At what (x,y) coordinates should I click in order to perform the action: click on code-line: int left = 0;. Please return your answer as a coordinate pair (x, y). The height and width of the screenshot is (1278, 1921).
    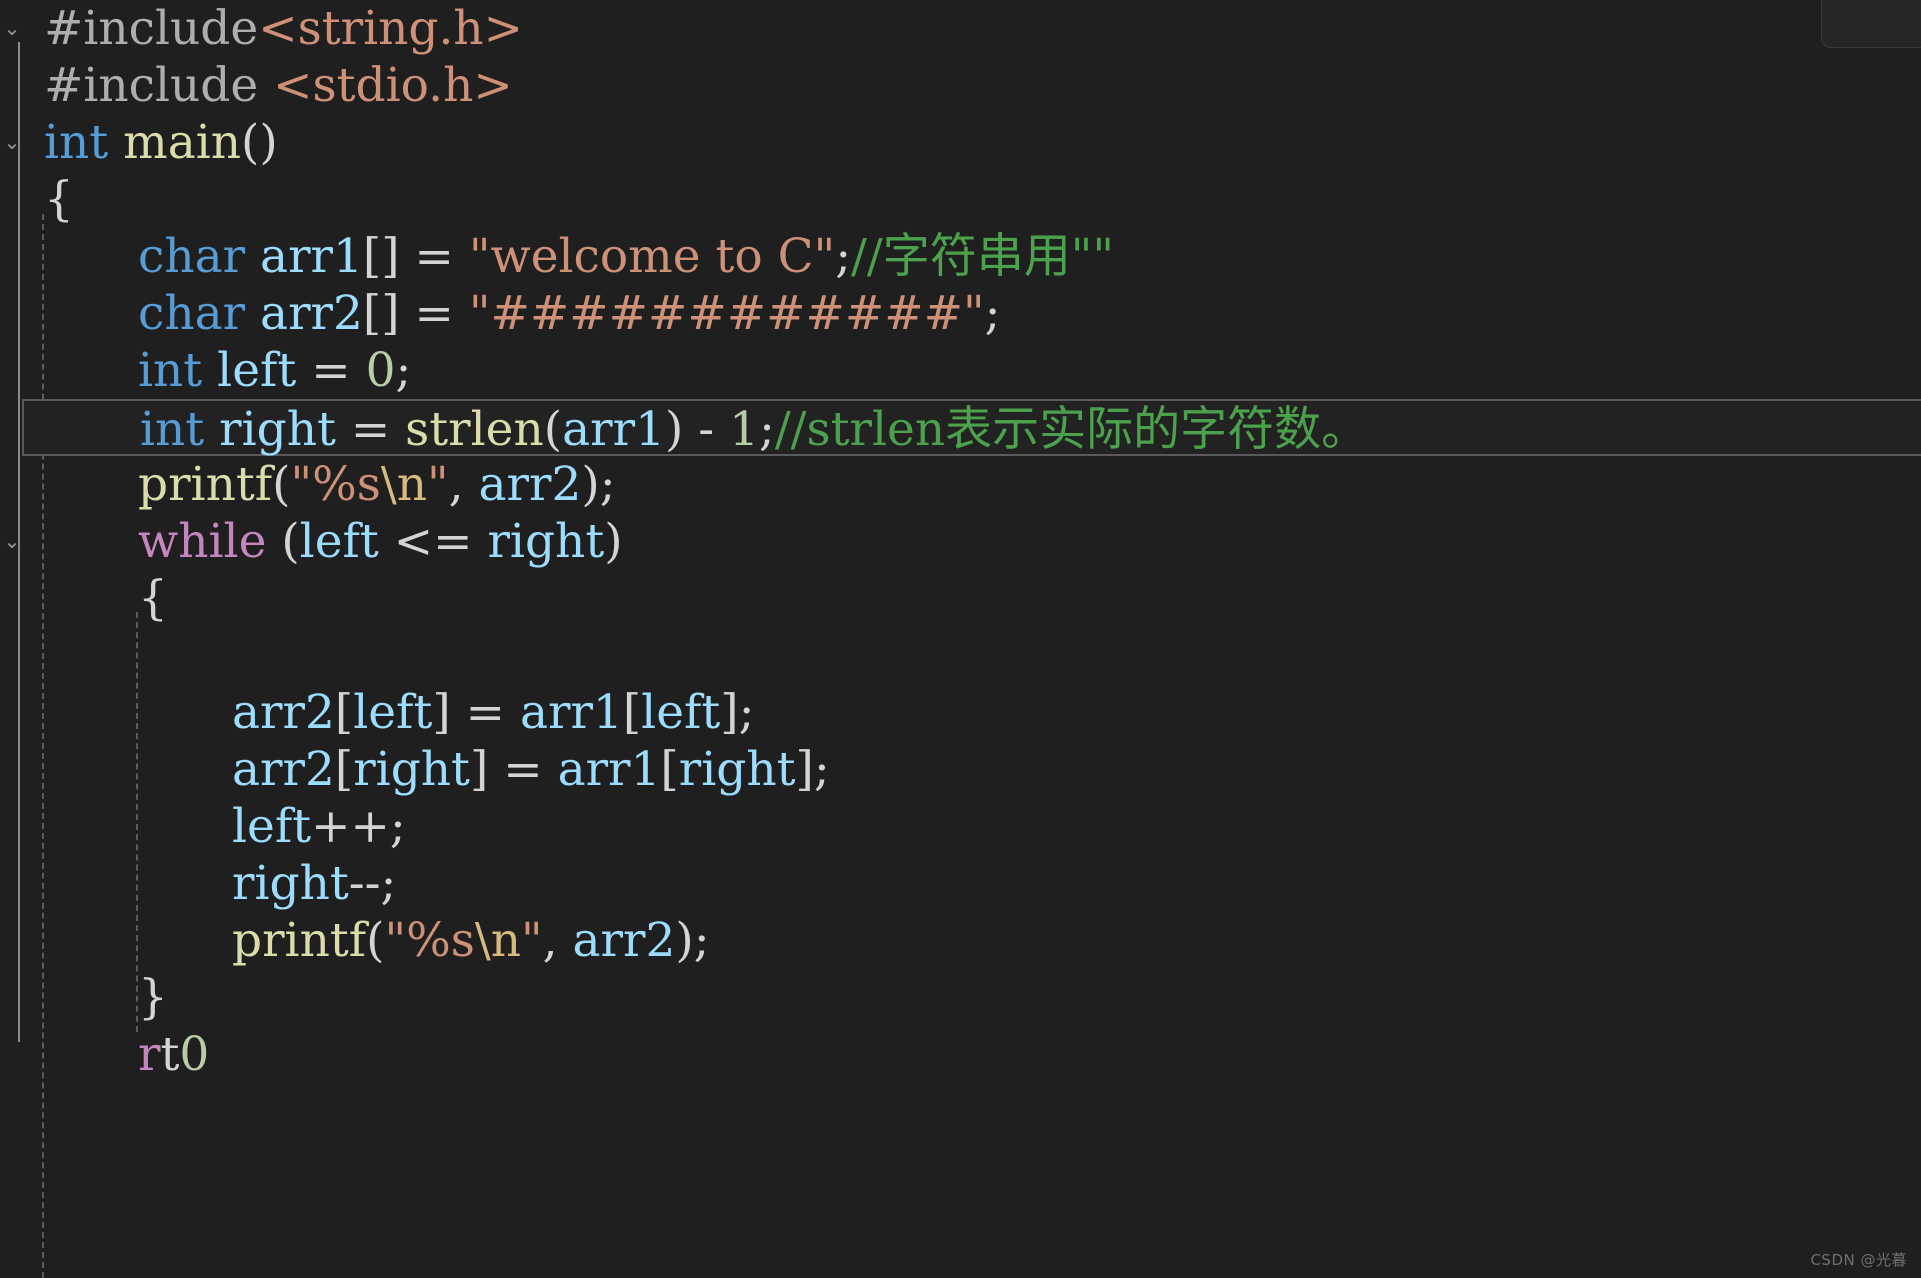
    Looking at the image, I should click on (960, 370).